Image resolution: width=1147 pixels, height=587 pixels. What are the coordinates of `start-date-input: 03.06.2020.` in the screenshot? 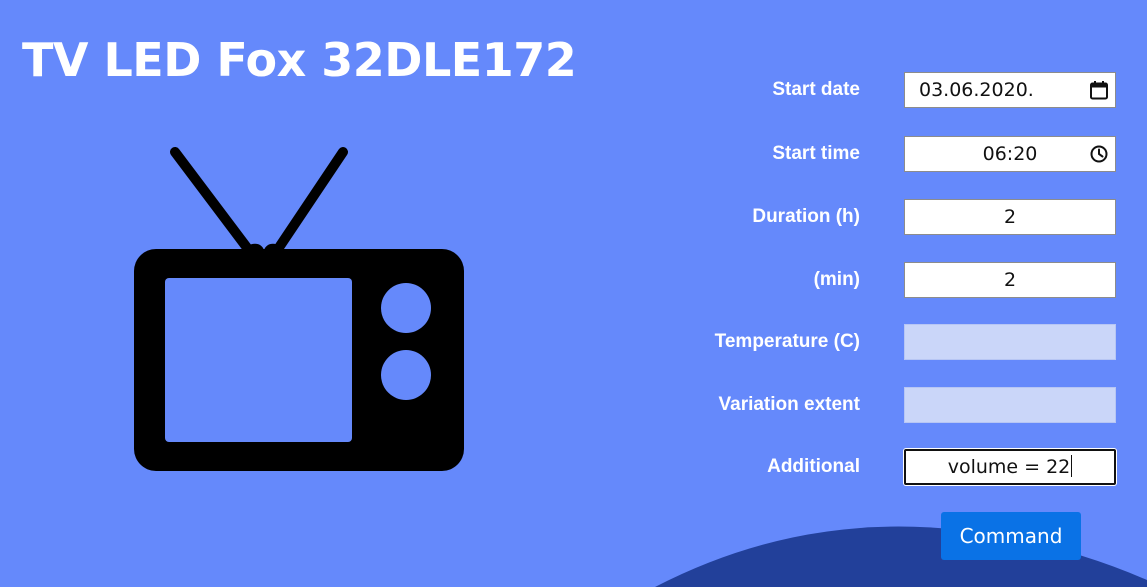 It's located at (1010, 90).